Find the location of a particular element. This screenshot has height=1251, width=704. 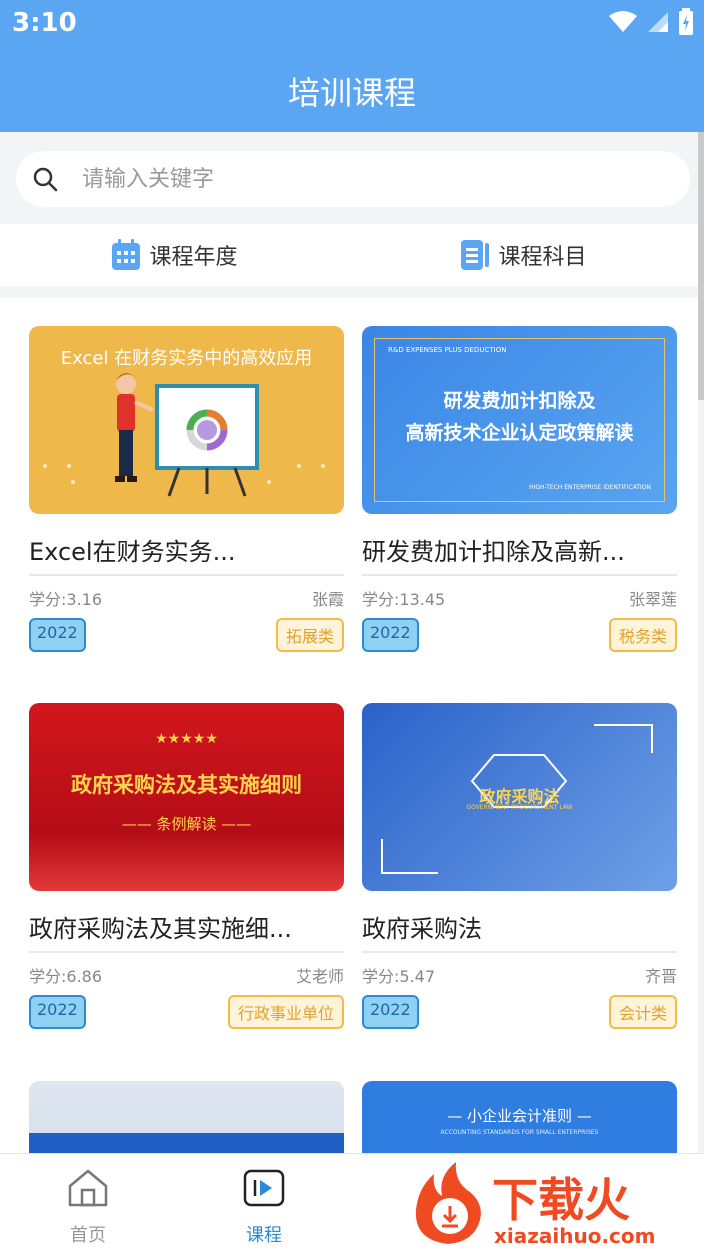

app-header: 3:10 培训课程 is located at coordinates (352, 66).